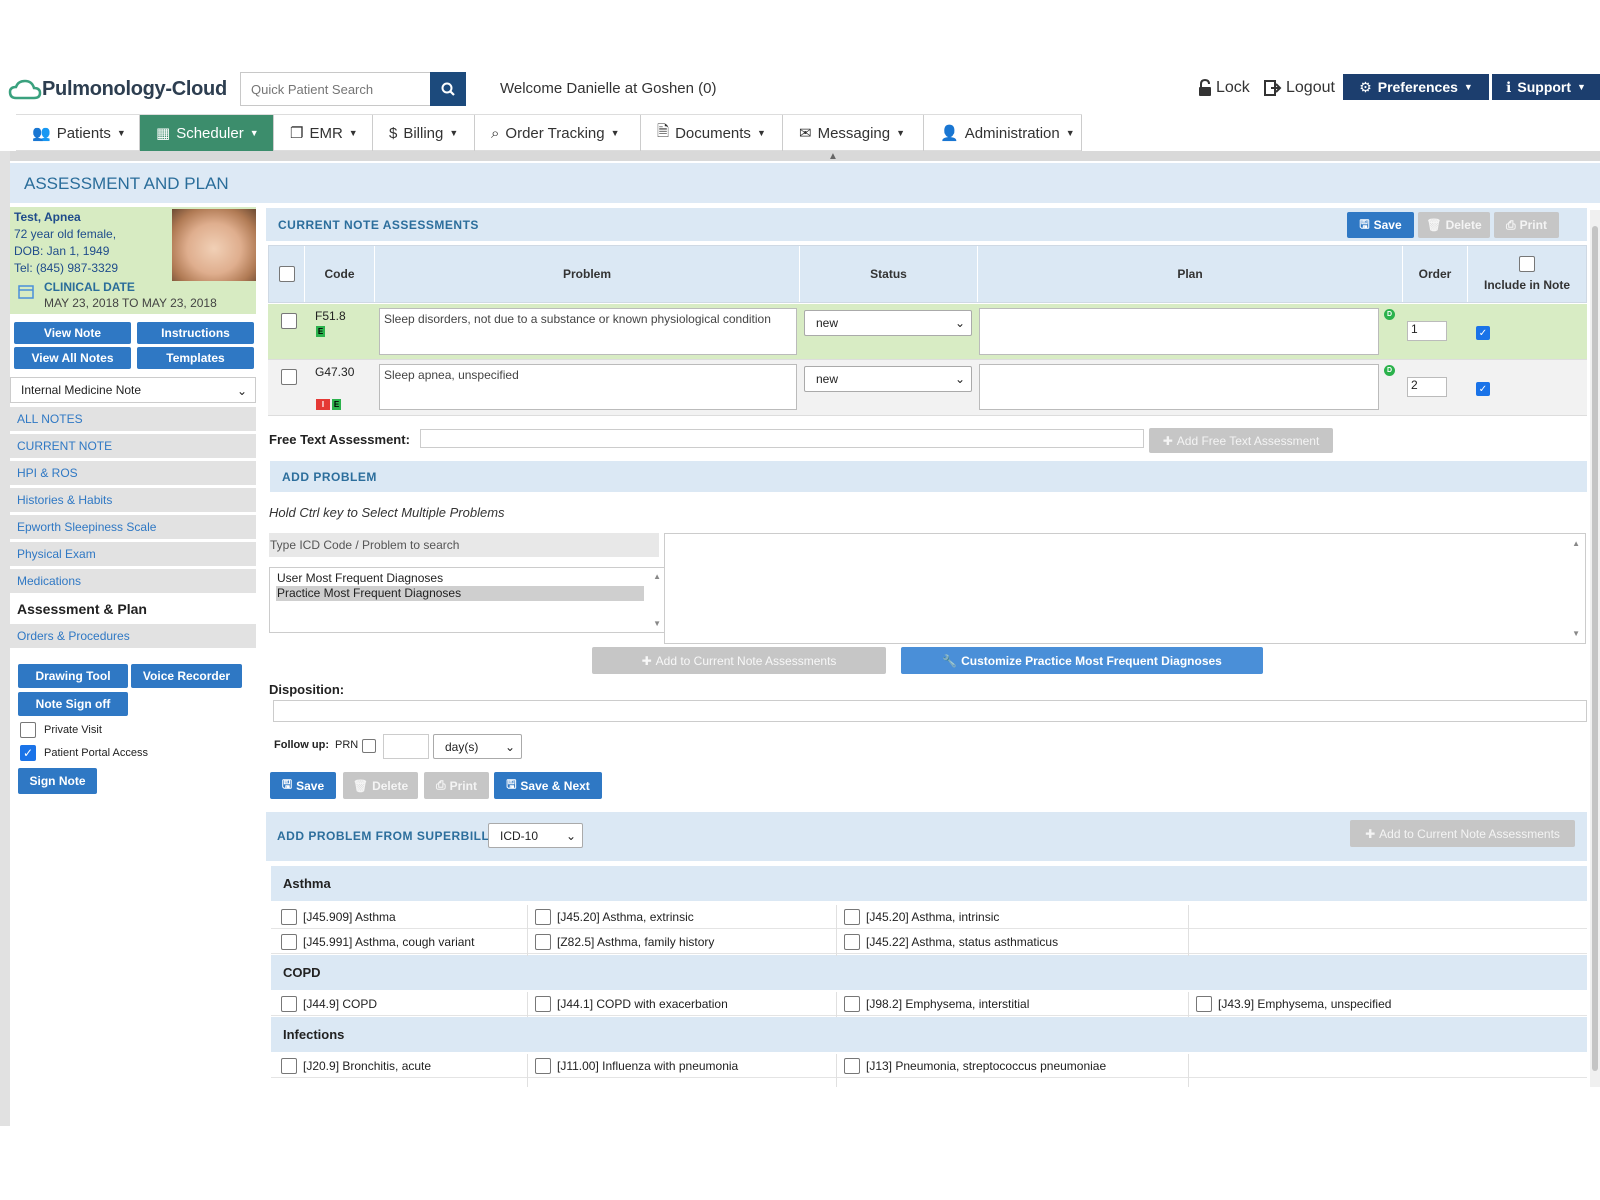 The width and height of the screenshot is (1600, 1200). Describe the element at coordinates (133, 500) in the screenshot. I see `sidebar-item-histories: Histories & Habits` at that location.